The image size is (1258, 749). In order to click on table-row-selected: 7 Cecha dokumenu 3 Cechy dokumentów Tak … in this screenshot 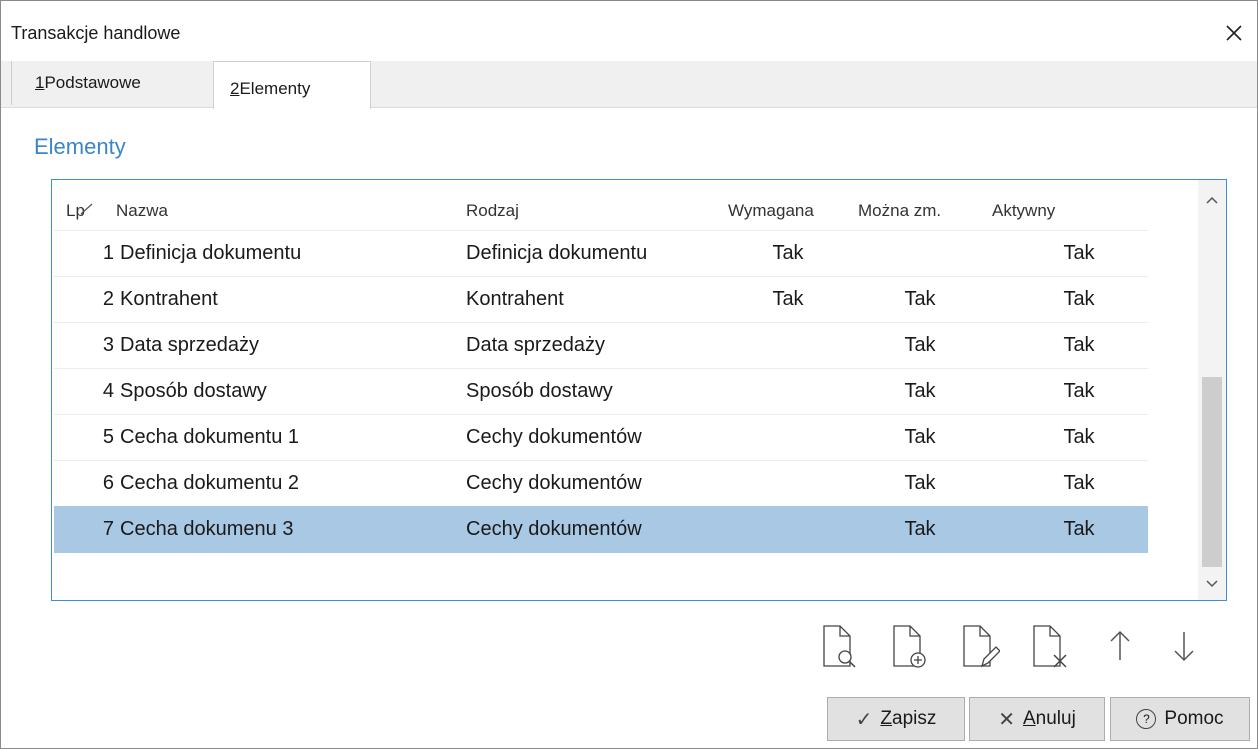, I will do `click(601, 529)`.